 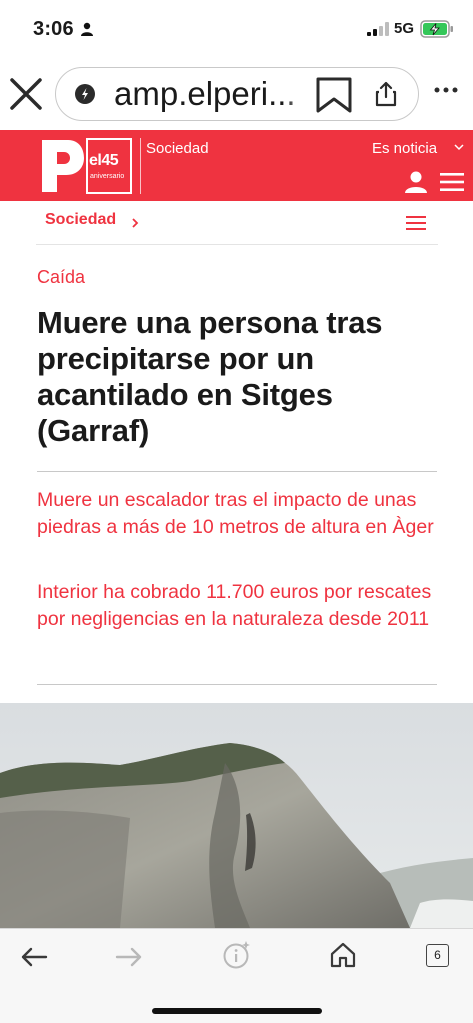 I want to click on tab-count-button: 6, so click(x=437, y=955).